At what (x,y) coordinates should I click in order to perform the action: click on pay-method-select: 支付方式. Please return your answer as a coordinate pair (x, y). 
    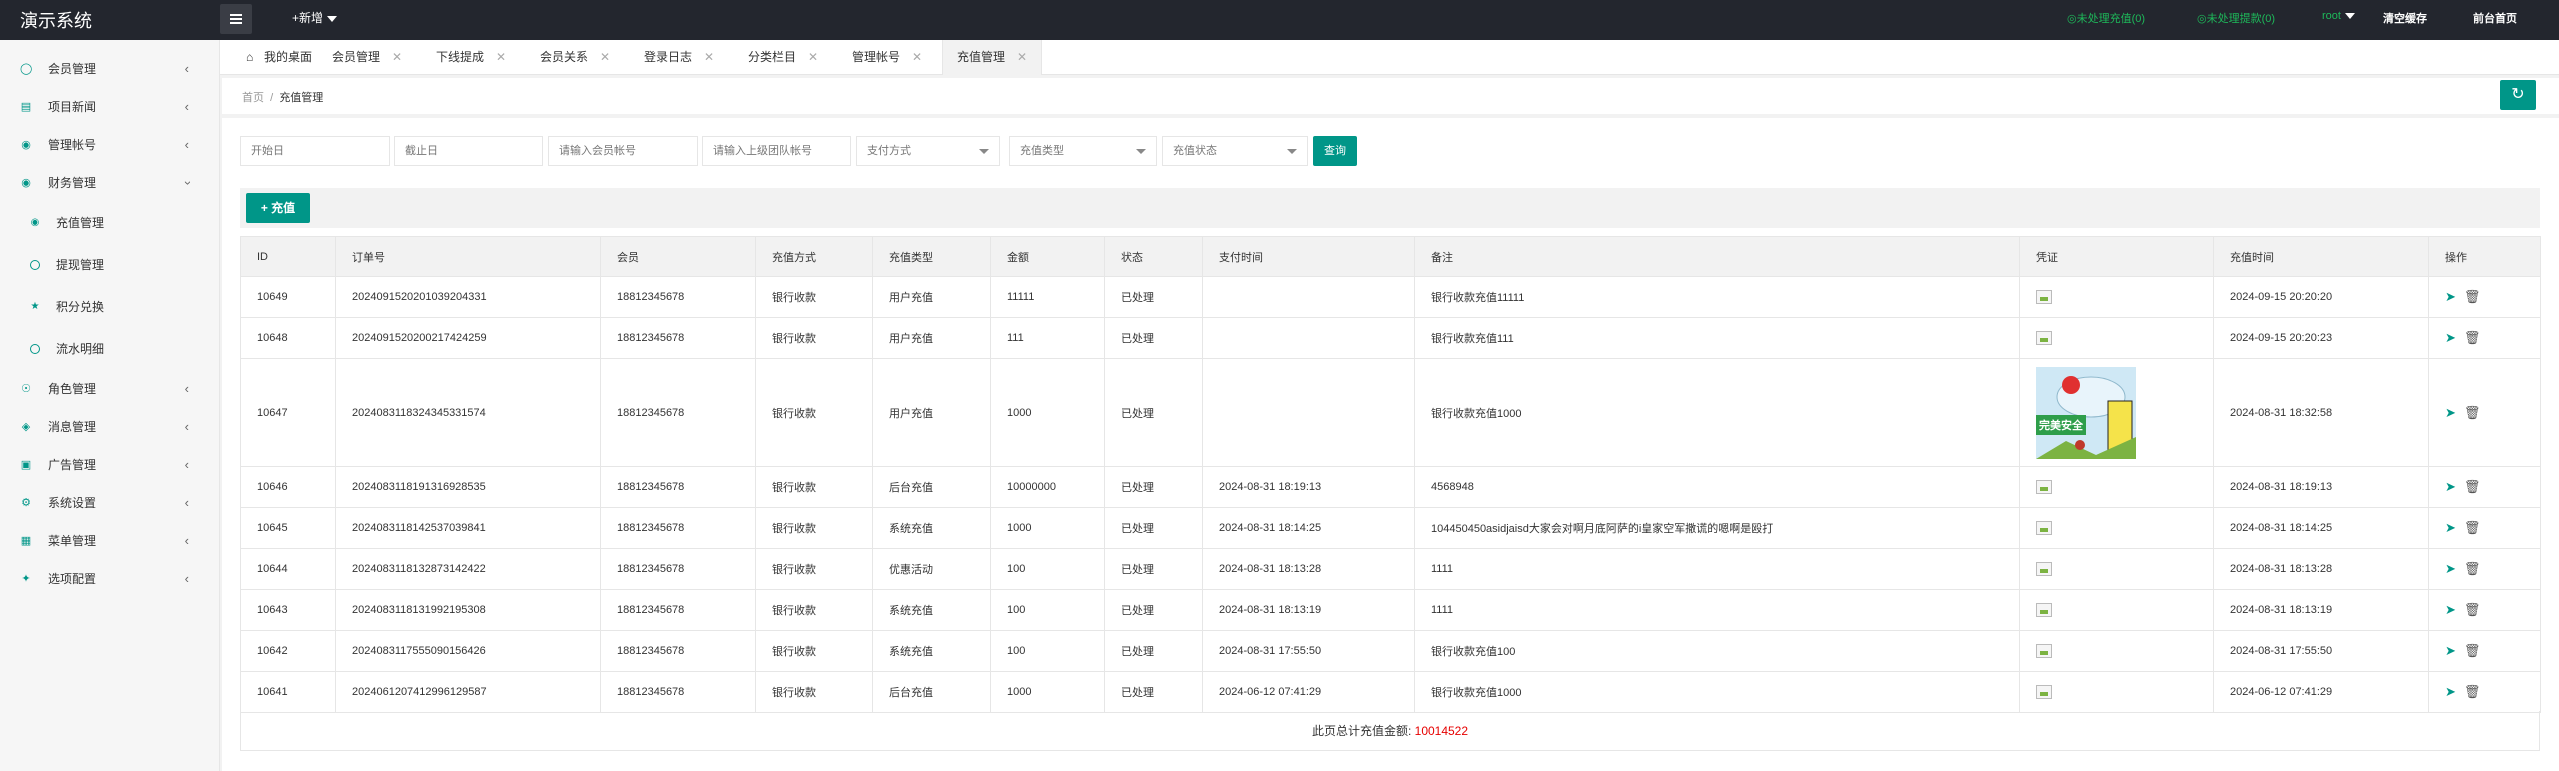
    Looking at the image, I should click on (928, 151).